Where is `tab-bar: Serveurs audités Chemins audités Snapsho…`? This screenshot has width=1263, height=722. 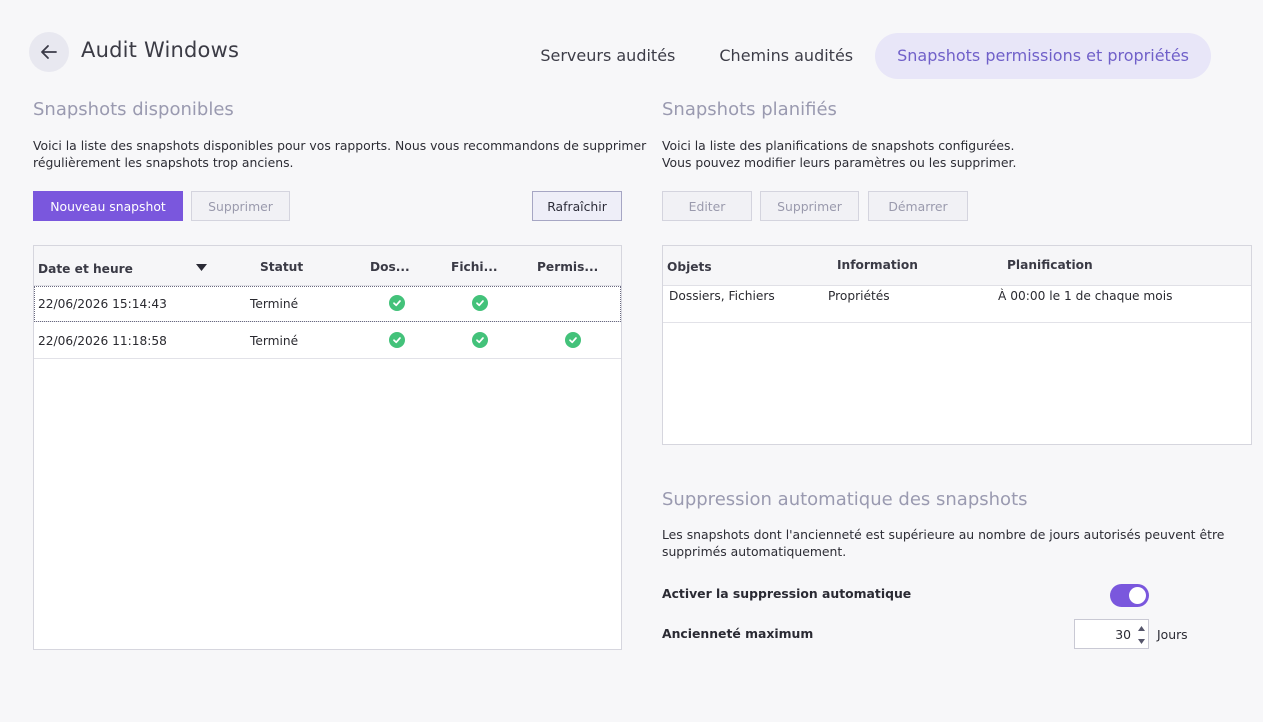
tab-bar: Serveurs audités Chemins audités Snapsho… is located at coordinates (864, 56).